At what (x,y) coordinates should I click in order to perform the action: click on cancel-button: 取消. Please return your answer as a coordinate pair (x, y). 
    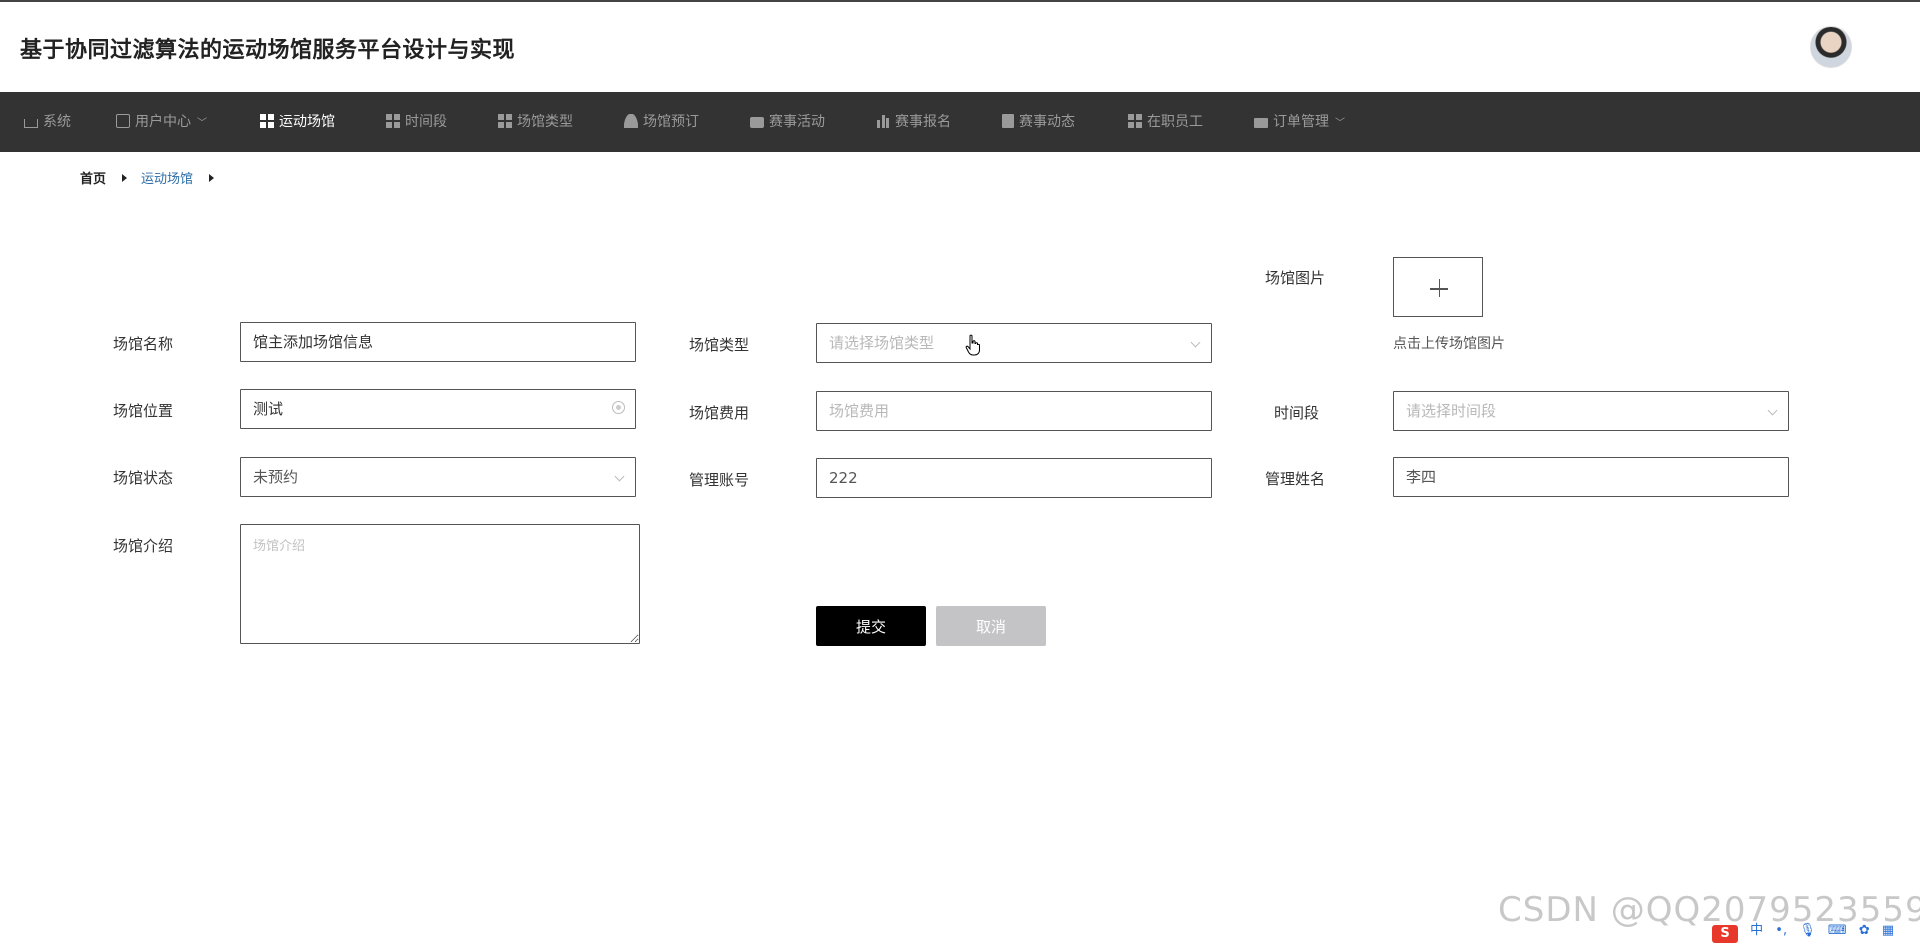
    Looking at the image, I should click on (991, 626).